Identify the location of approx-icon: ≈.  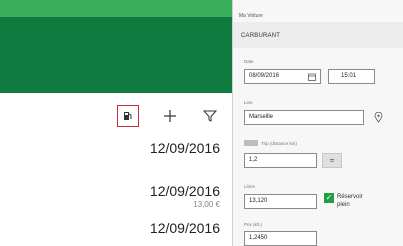
(332, 160).